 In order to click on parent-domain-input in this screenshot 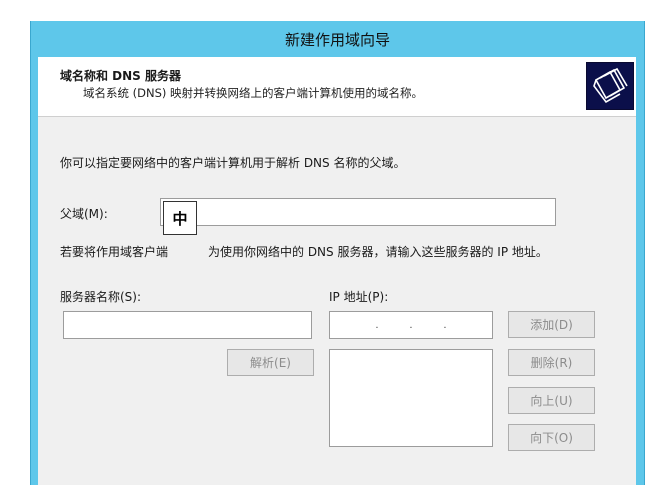, I will do `click(358, 212)`.